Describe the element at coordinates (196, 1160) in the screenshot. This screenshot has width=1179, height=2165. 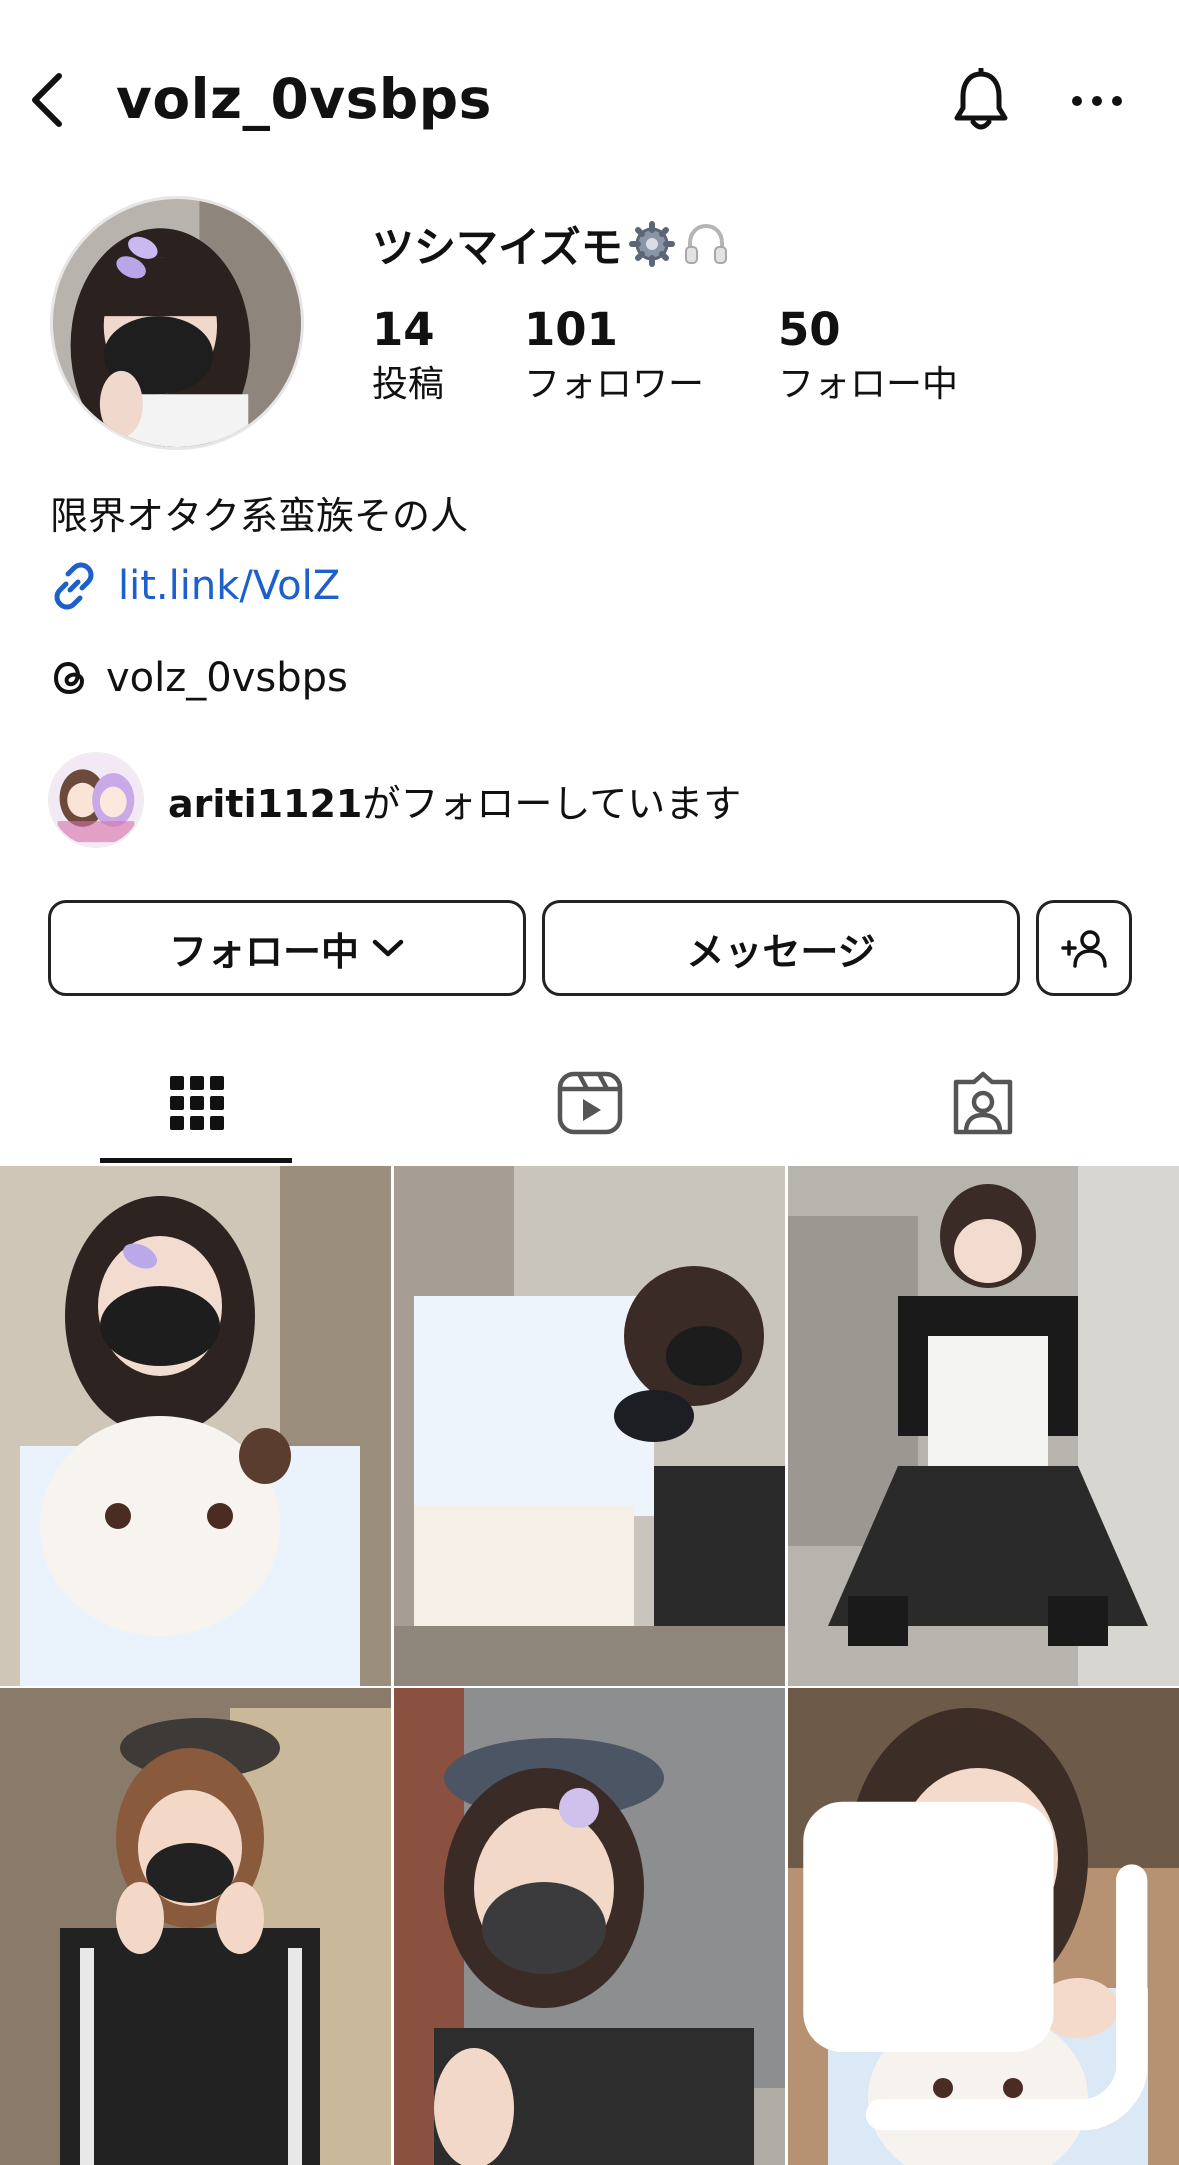
I see `active-tab-indicator` at that location.